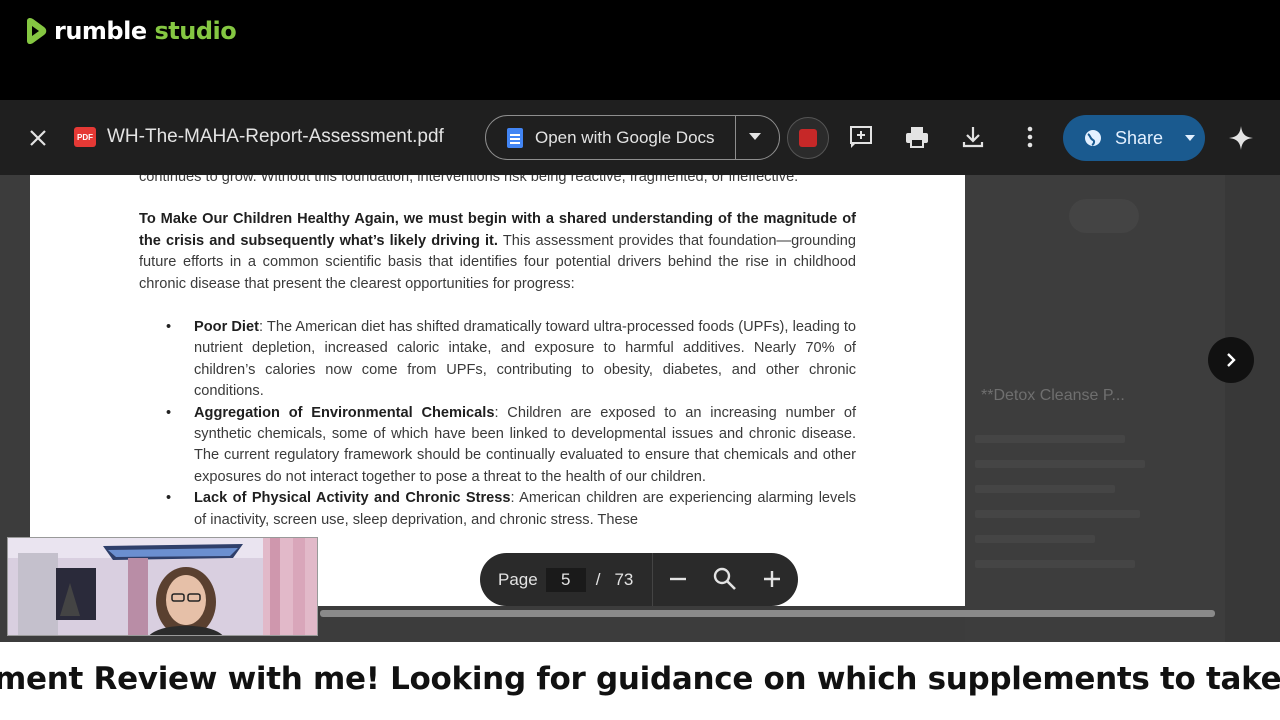 This screenshot has height=720, width=1280. I want to click on page-navigator: Page 5 / 73, so click(639, 579).